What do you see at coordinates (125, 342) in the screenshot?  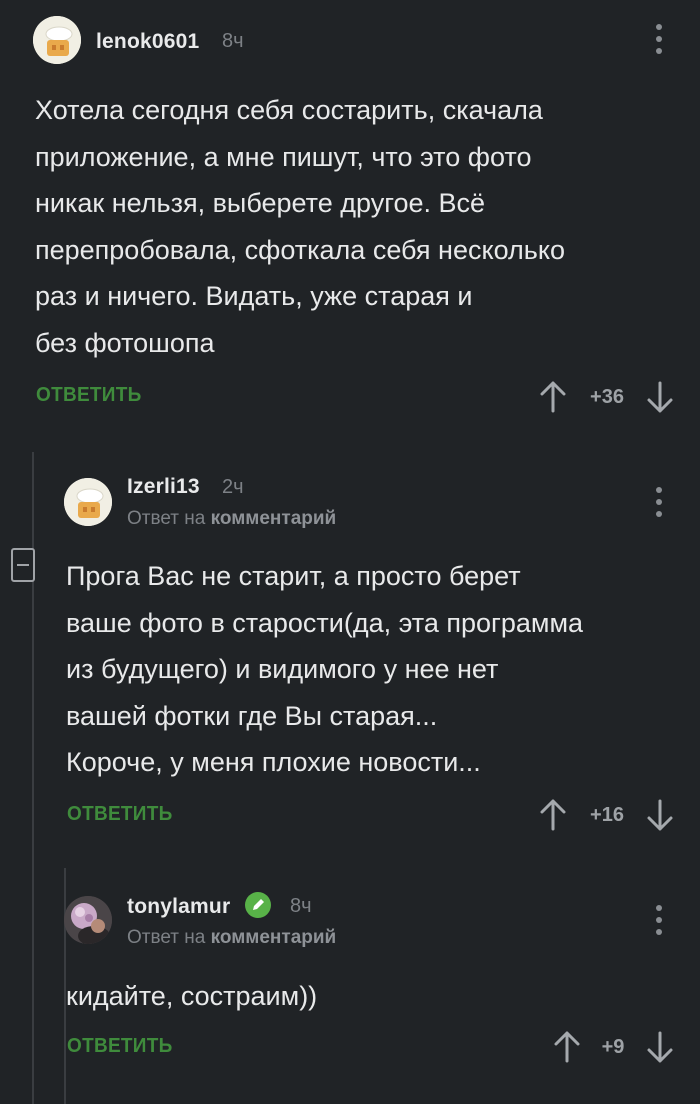 I see `comment-text-line: без фотошопа` at bounding box center [125, 342].